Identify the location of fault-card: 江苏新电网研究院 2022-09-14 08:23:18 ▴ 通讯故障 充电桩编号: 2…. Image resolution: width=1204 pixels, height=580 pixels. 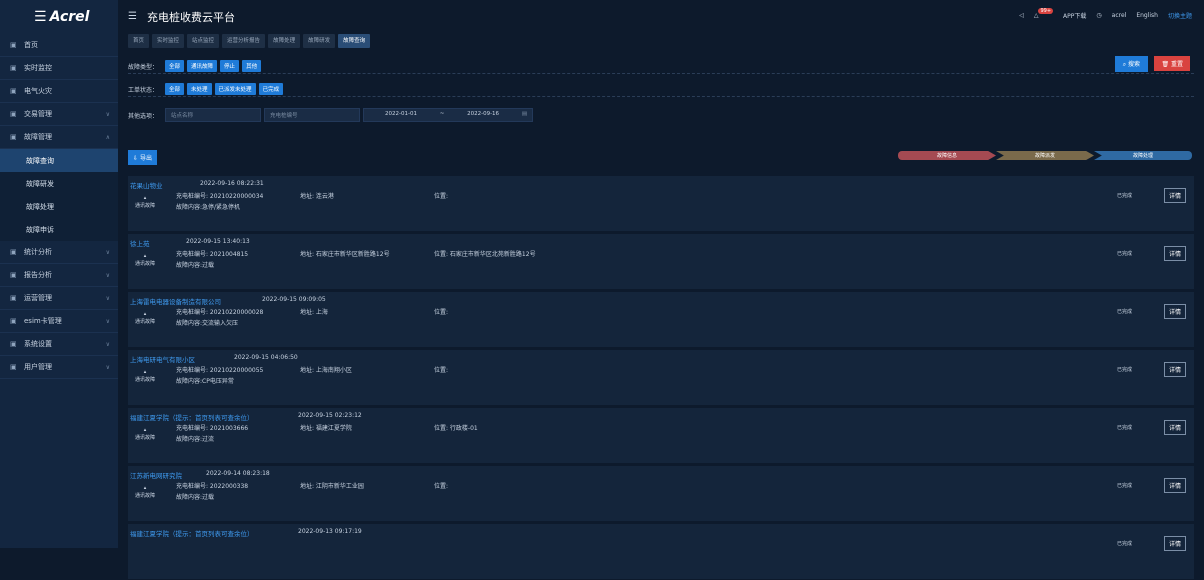
(661, 494).